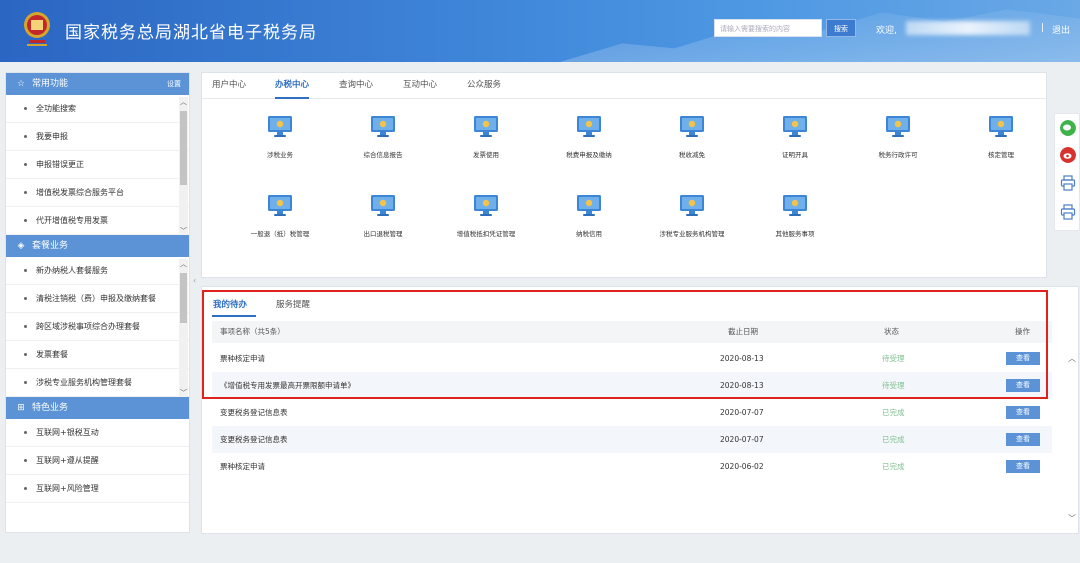 The image size is (1080, 563). What do you see at coordinates (67, 460) in the screenshot?
I see `sidebar-item-label: 互联网+遵从提醒` at bounding box center [67, 460].